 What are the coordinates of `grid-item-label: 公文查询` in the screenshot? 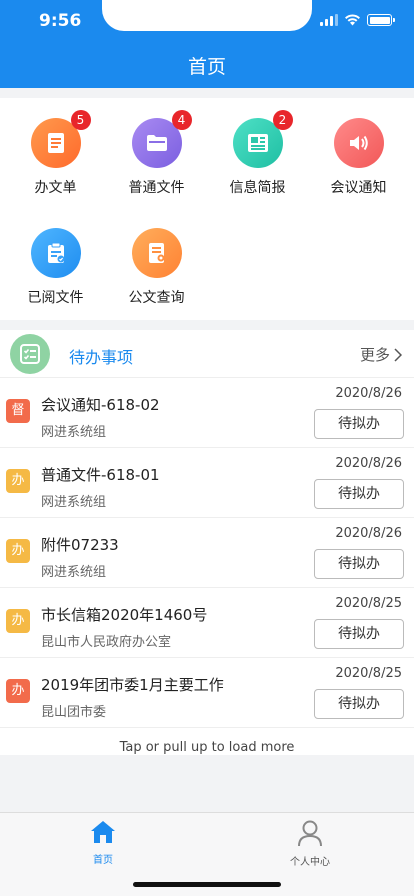 It's located at (156, 298).